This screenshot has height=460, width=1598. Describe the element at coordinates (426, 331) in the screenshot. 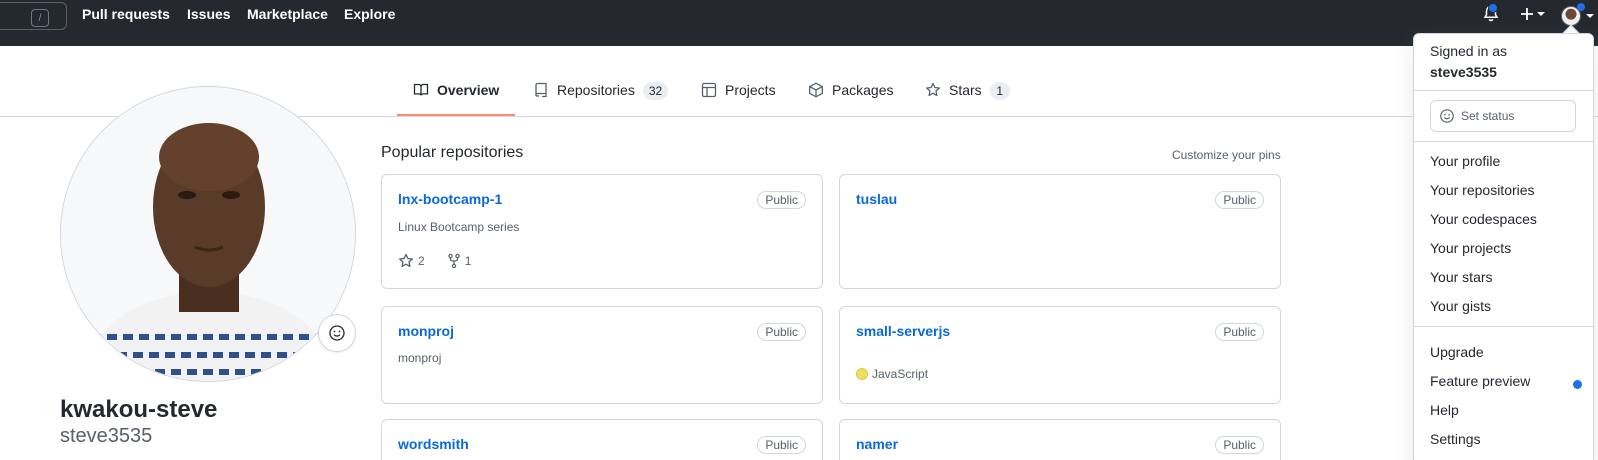

I see `repo-link: monproj` at that location.